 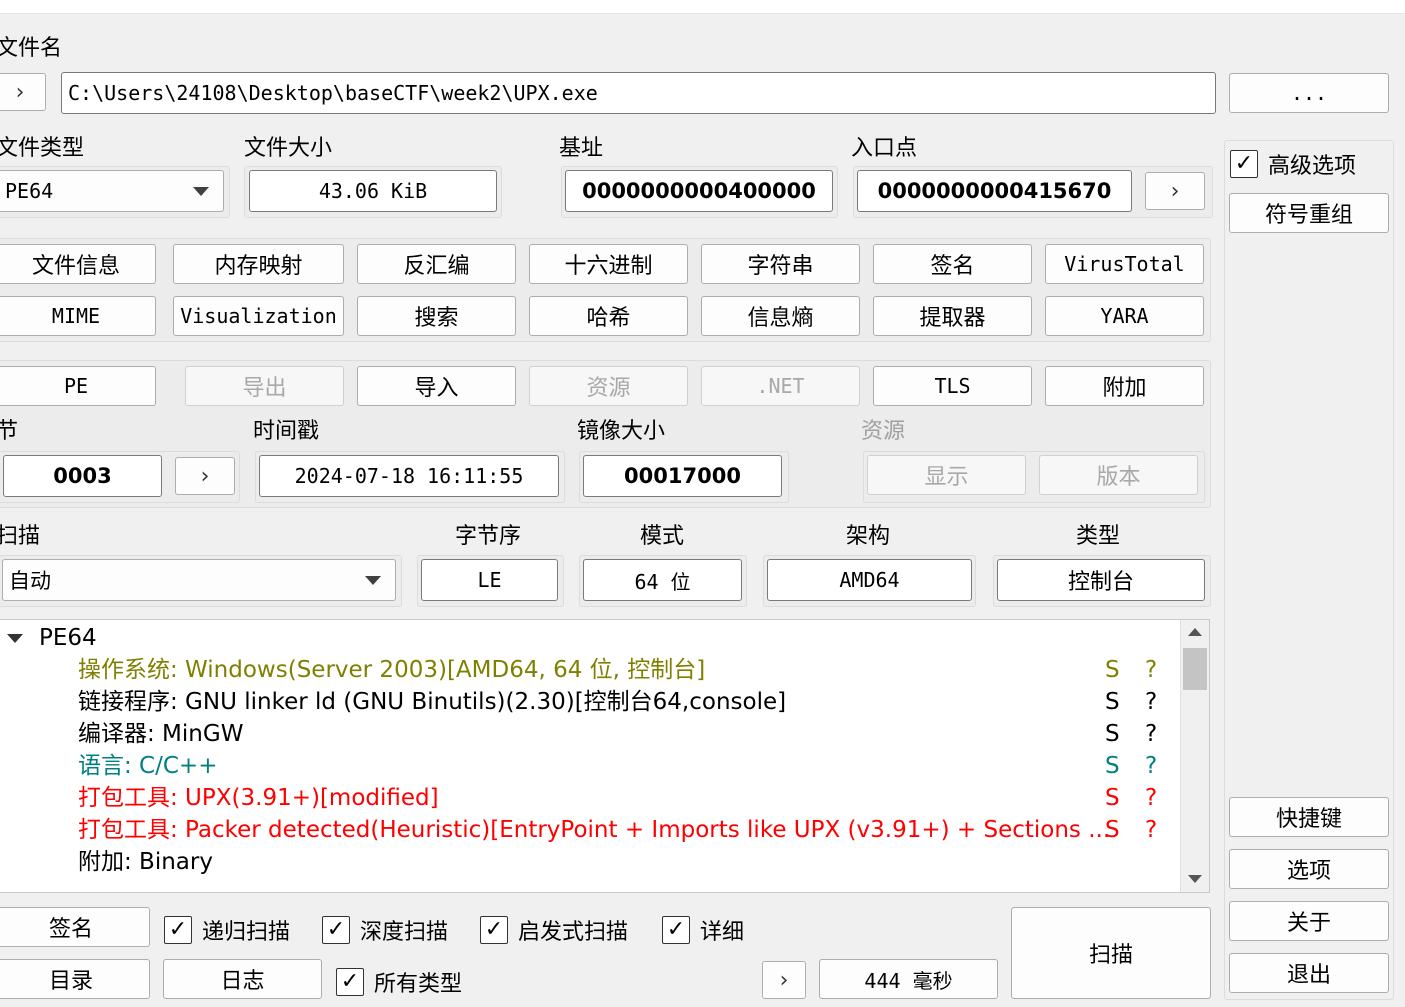 I want to click on verbose-option: ✓ 详细, so click(x=703, y=930).